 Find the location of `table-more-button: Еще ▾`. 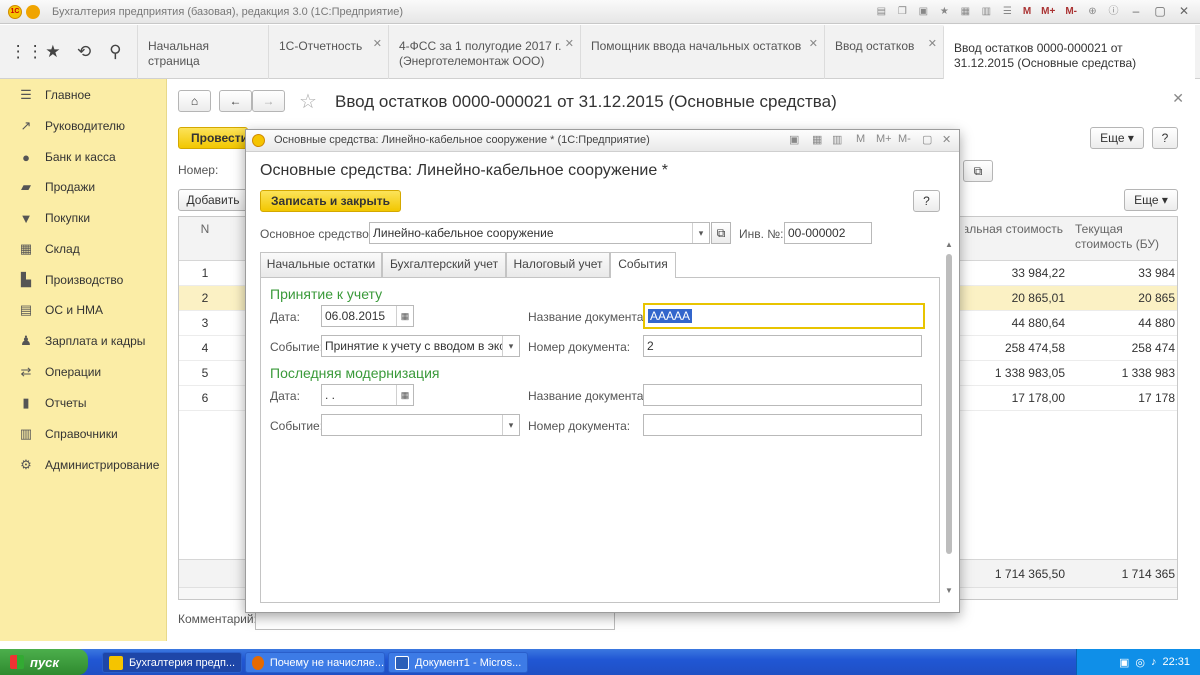

table-more-button: Еще ▾ is located at coordinates (1151, 200).